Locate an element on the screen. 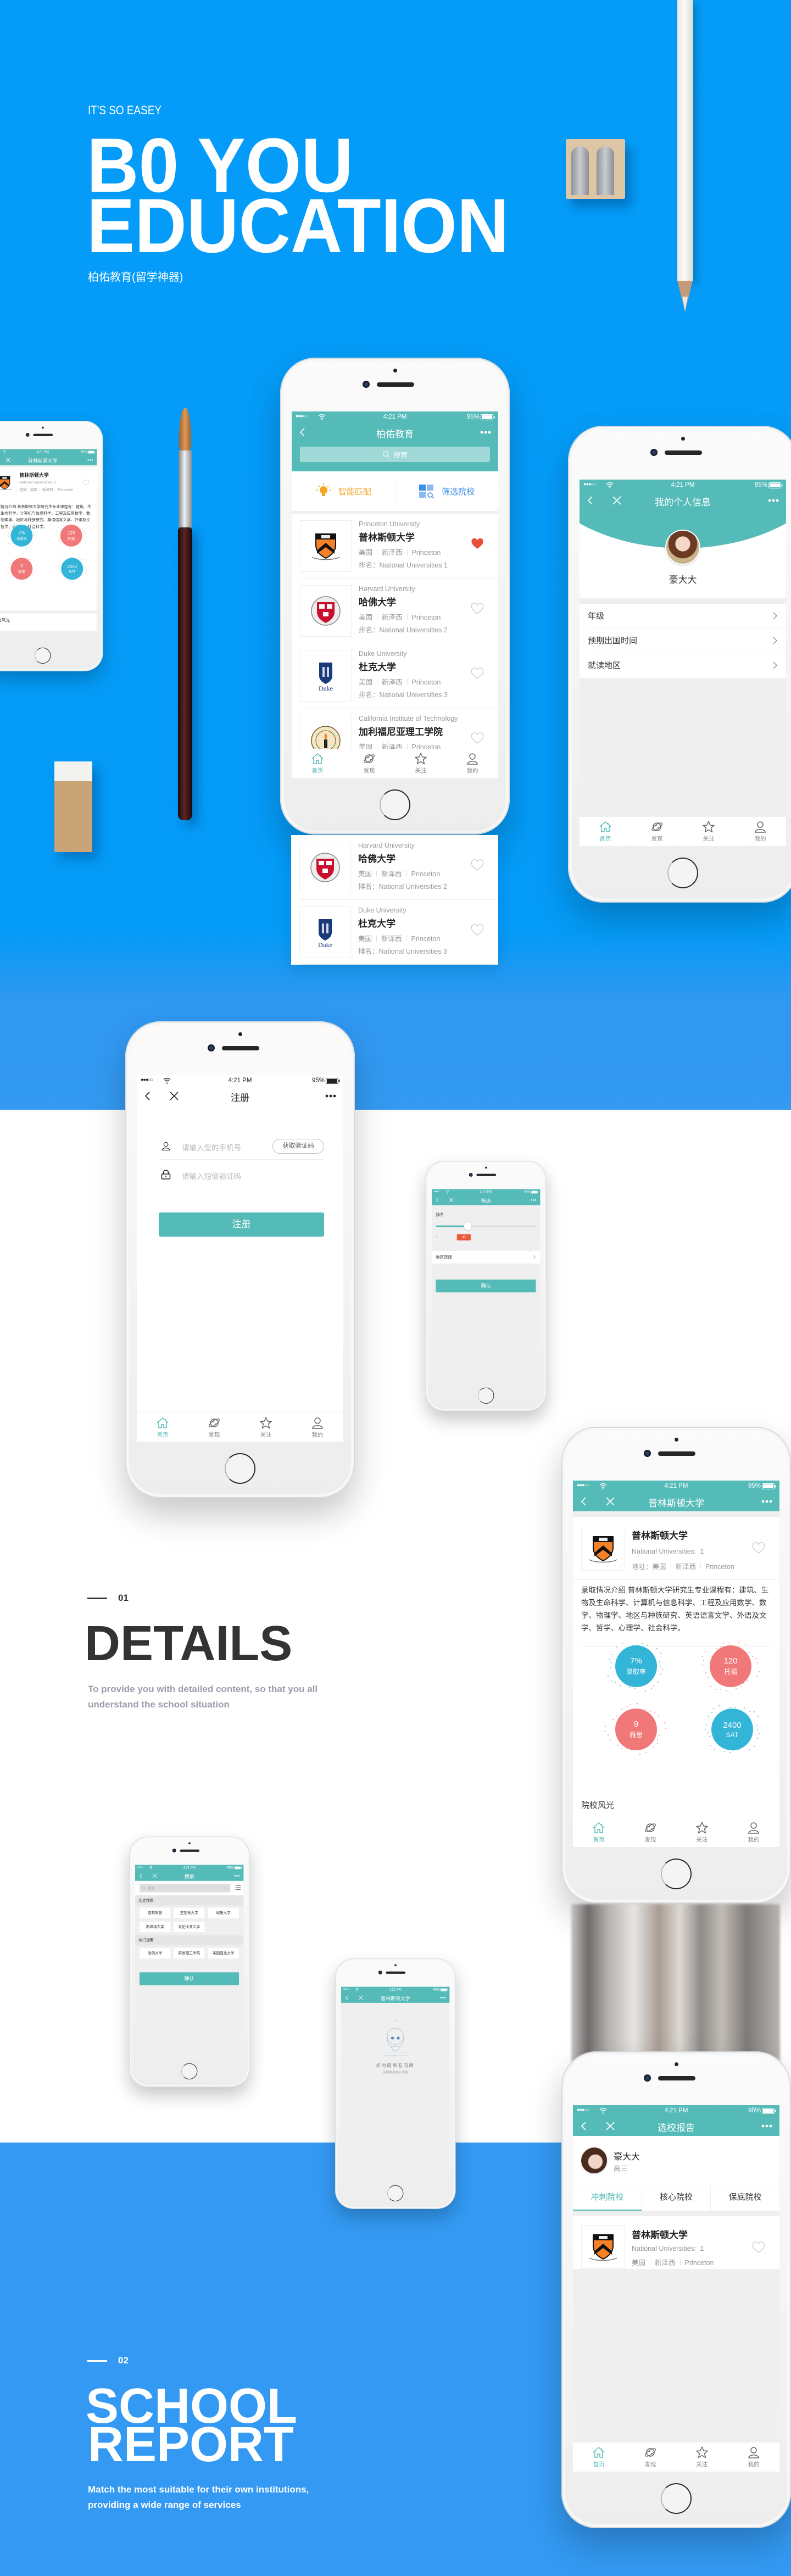  hot-chip: 美国西北大学 is located at coordinates (224, 1953).